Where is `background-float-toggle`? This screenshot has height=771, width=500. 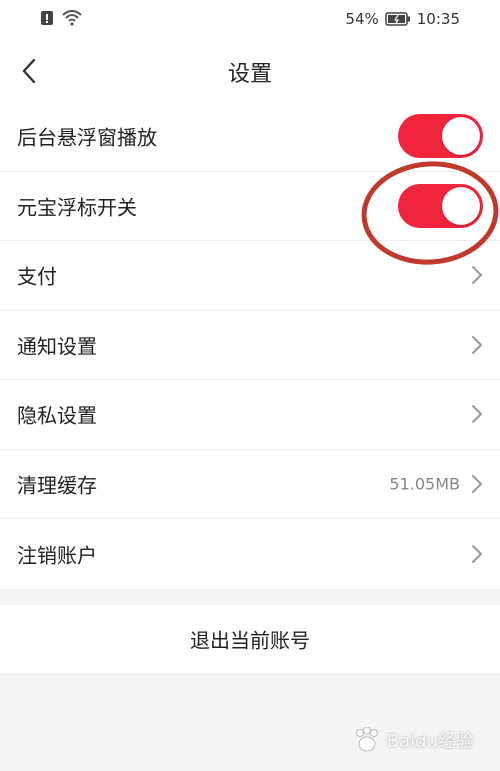 background-float-toggle is located at coordinates (440, 136).